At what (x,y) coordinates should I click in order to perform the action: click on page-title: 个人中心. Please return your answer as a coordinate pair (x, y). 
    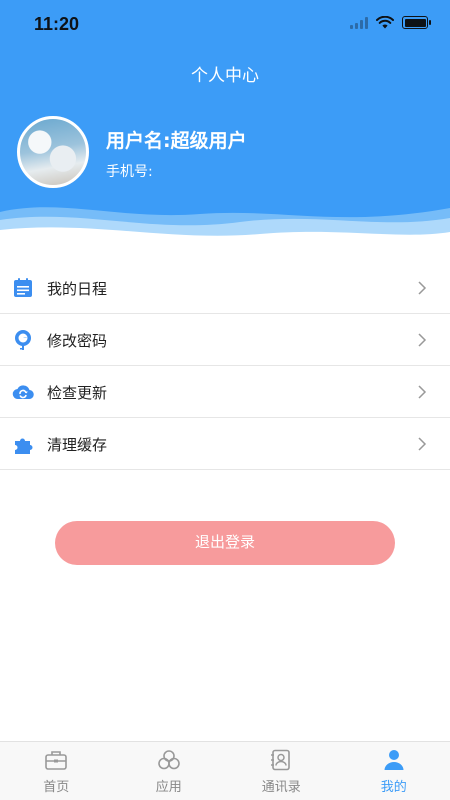
    Looking at the image, I should click on (225, 76).